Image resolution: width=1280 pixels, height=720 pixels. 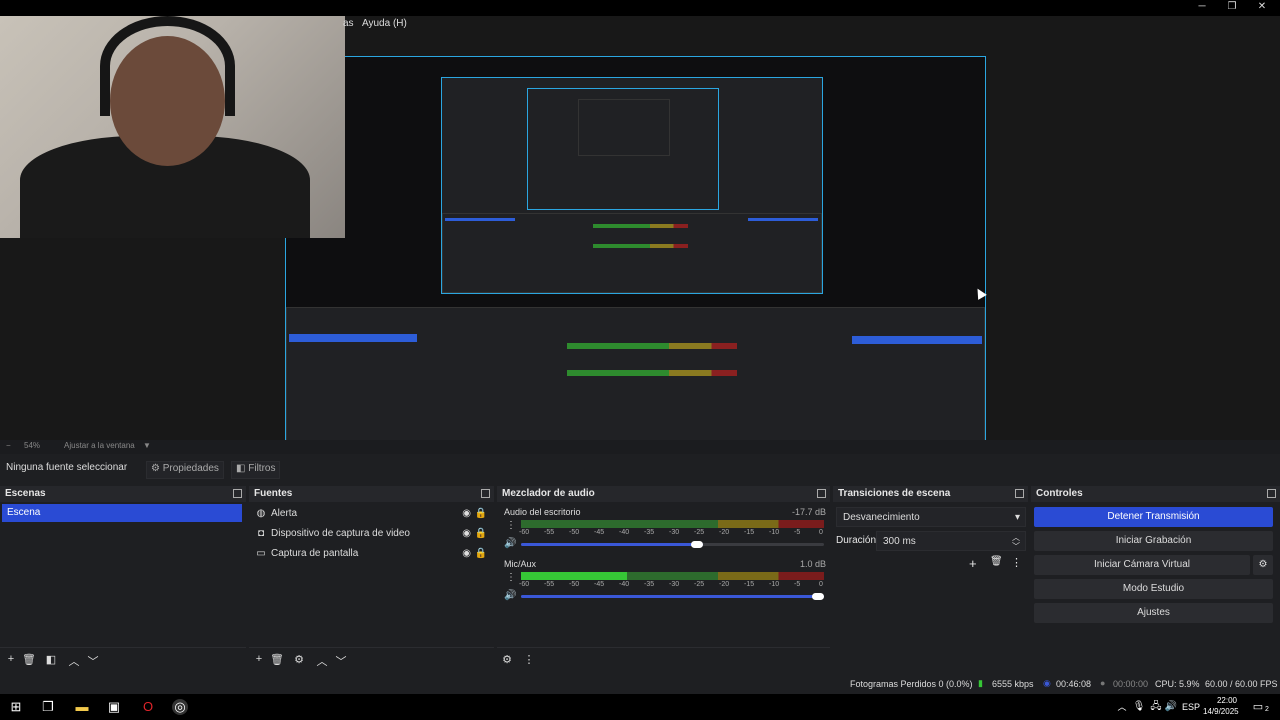 What do you see at coordinates (185, 470) in the screenshot?
I see `properties-button: ⚙ Propiedades` at bounding box center [185, 470].